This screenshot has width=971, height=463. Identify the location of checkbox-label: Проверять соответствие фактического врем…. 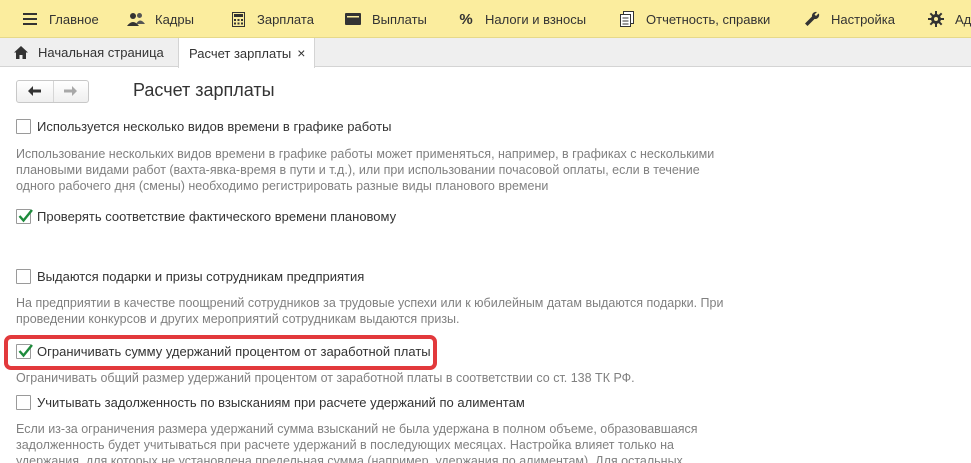
(217, 216).